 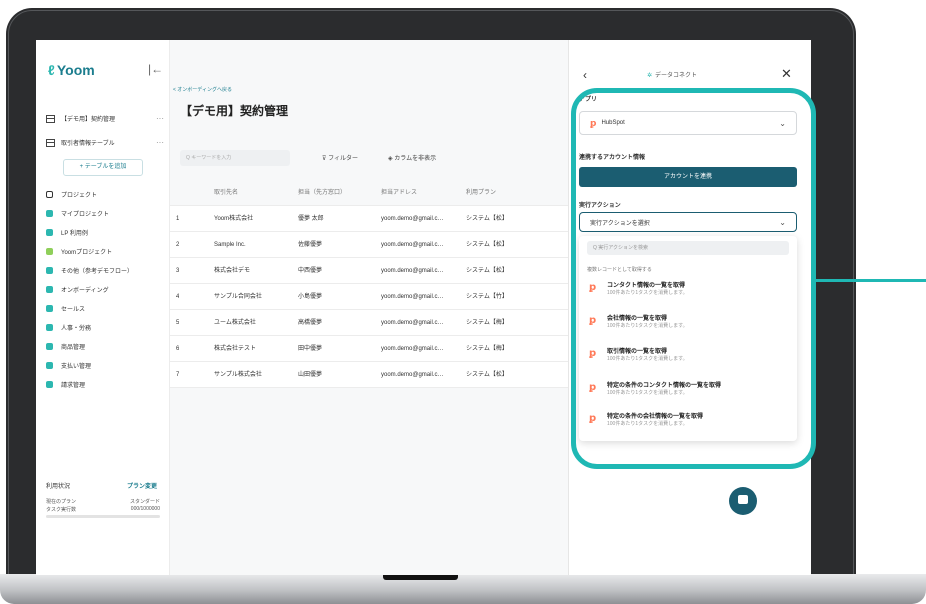 I want to click on connect-account-button: アカウントを連携, so click(x=688, y=177).